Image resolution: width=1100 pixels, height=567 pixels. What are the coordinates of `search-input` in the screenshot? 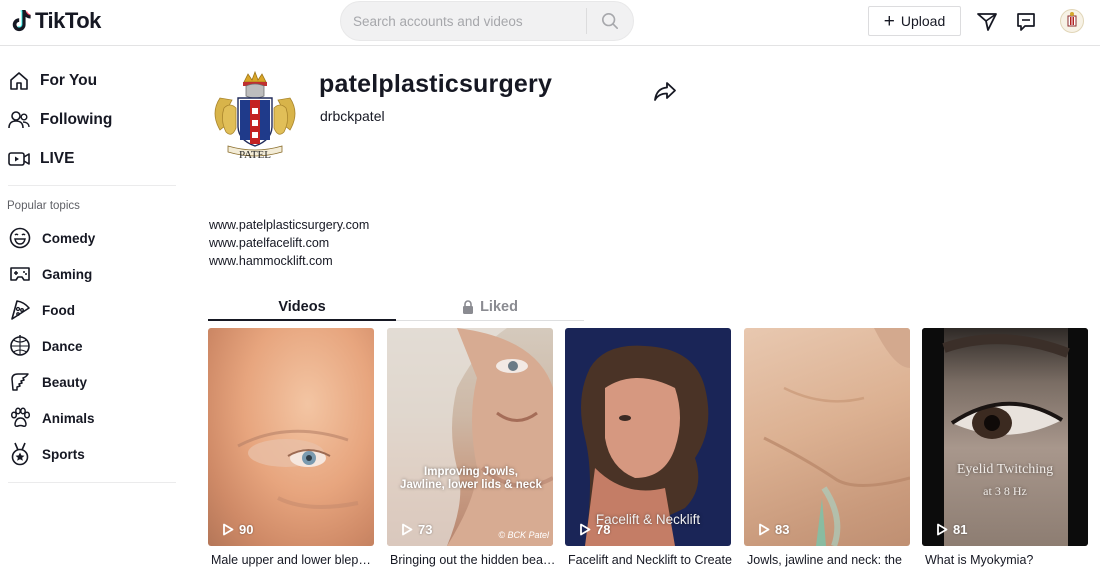 It's located at (464, 21).